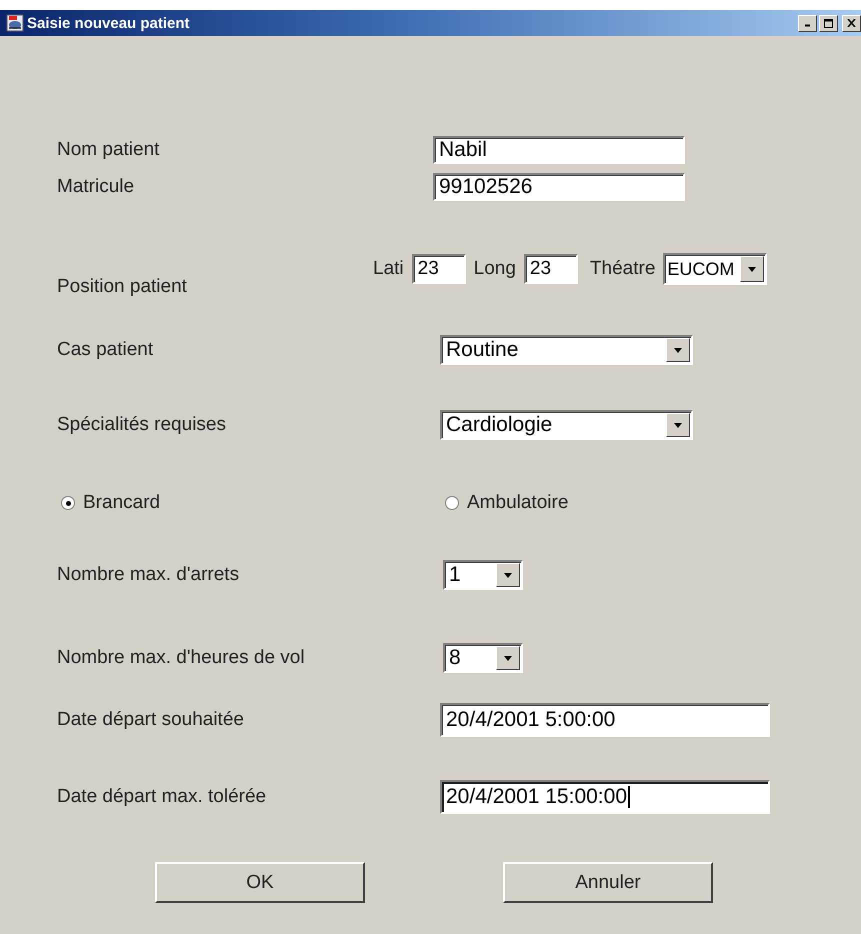 This screenshot has width=861, height=934. What do you see at coordinates (253, 503) in the screenshot?
I see `radio-option: Brancard` at bounding box center [253, 503].